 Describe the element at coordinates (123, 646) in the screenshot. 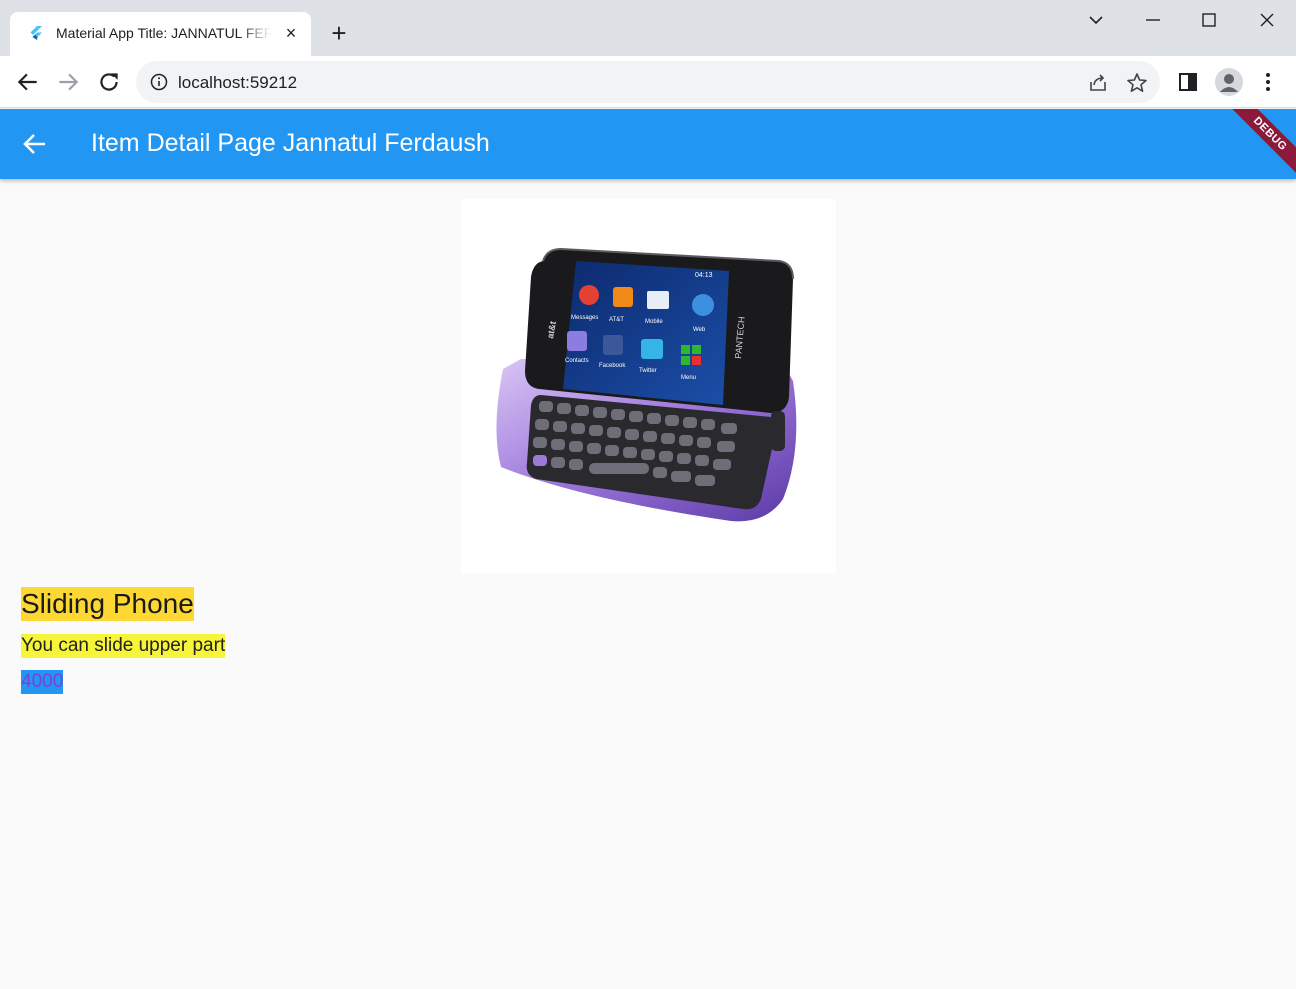

I see `product-description: You can slide upper part` at that location.